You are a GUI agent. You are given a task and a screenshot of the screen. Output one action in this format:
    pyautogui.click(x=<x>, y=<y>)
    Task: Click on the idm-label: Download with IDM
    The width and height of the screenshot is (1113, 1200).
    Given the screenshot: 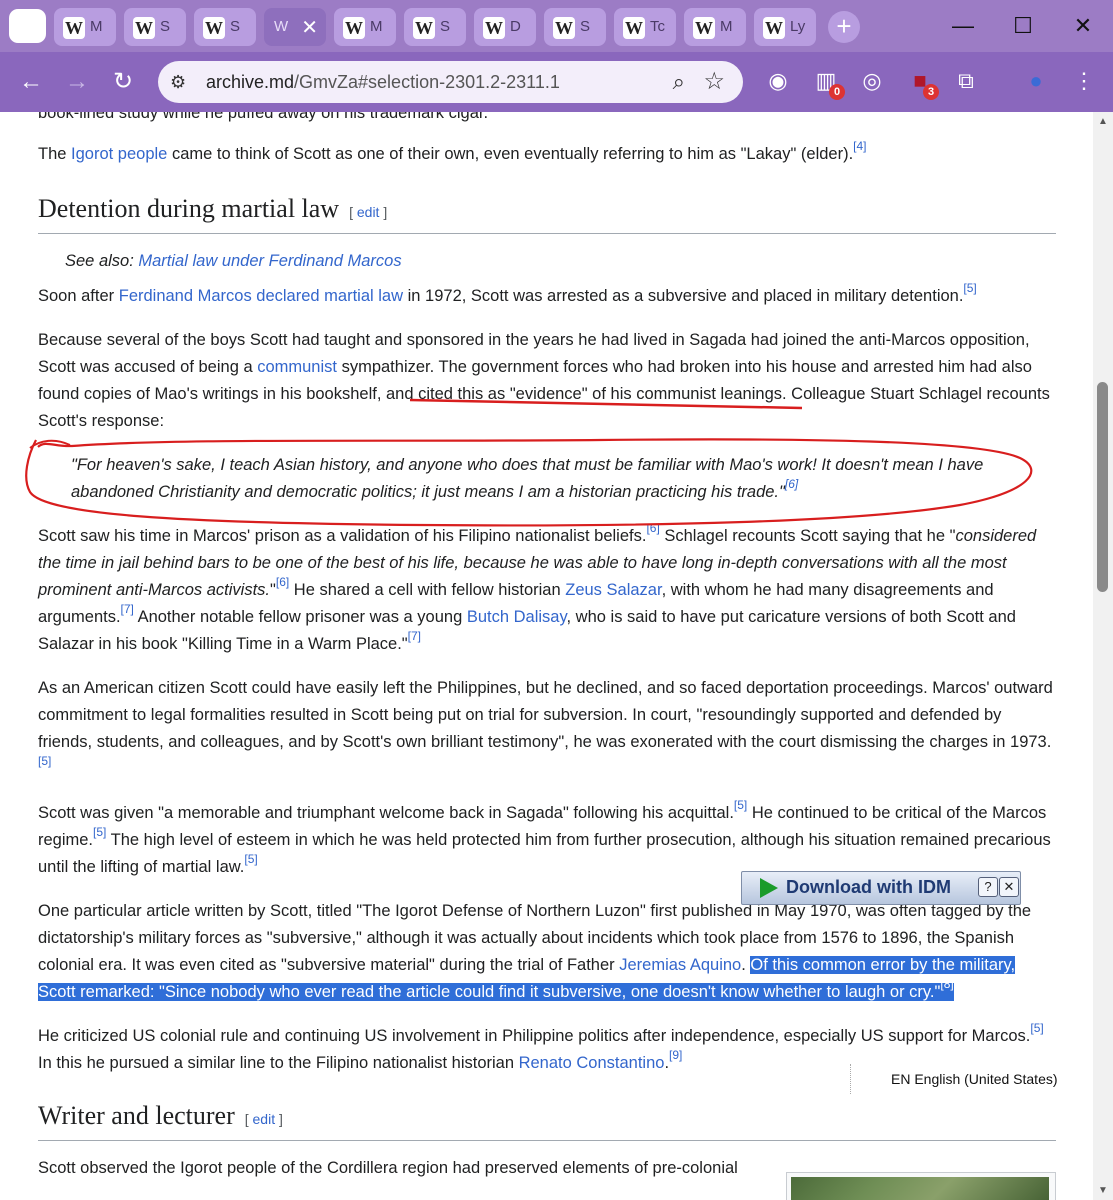 What is the action you would take?
    pyautogui.click(x=868, y=887)
    